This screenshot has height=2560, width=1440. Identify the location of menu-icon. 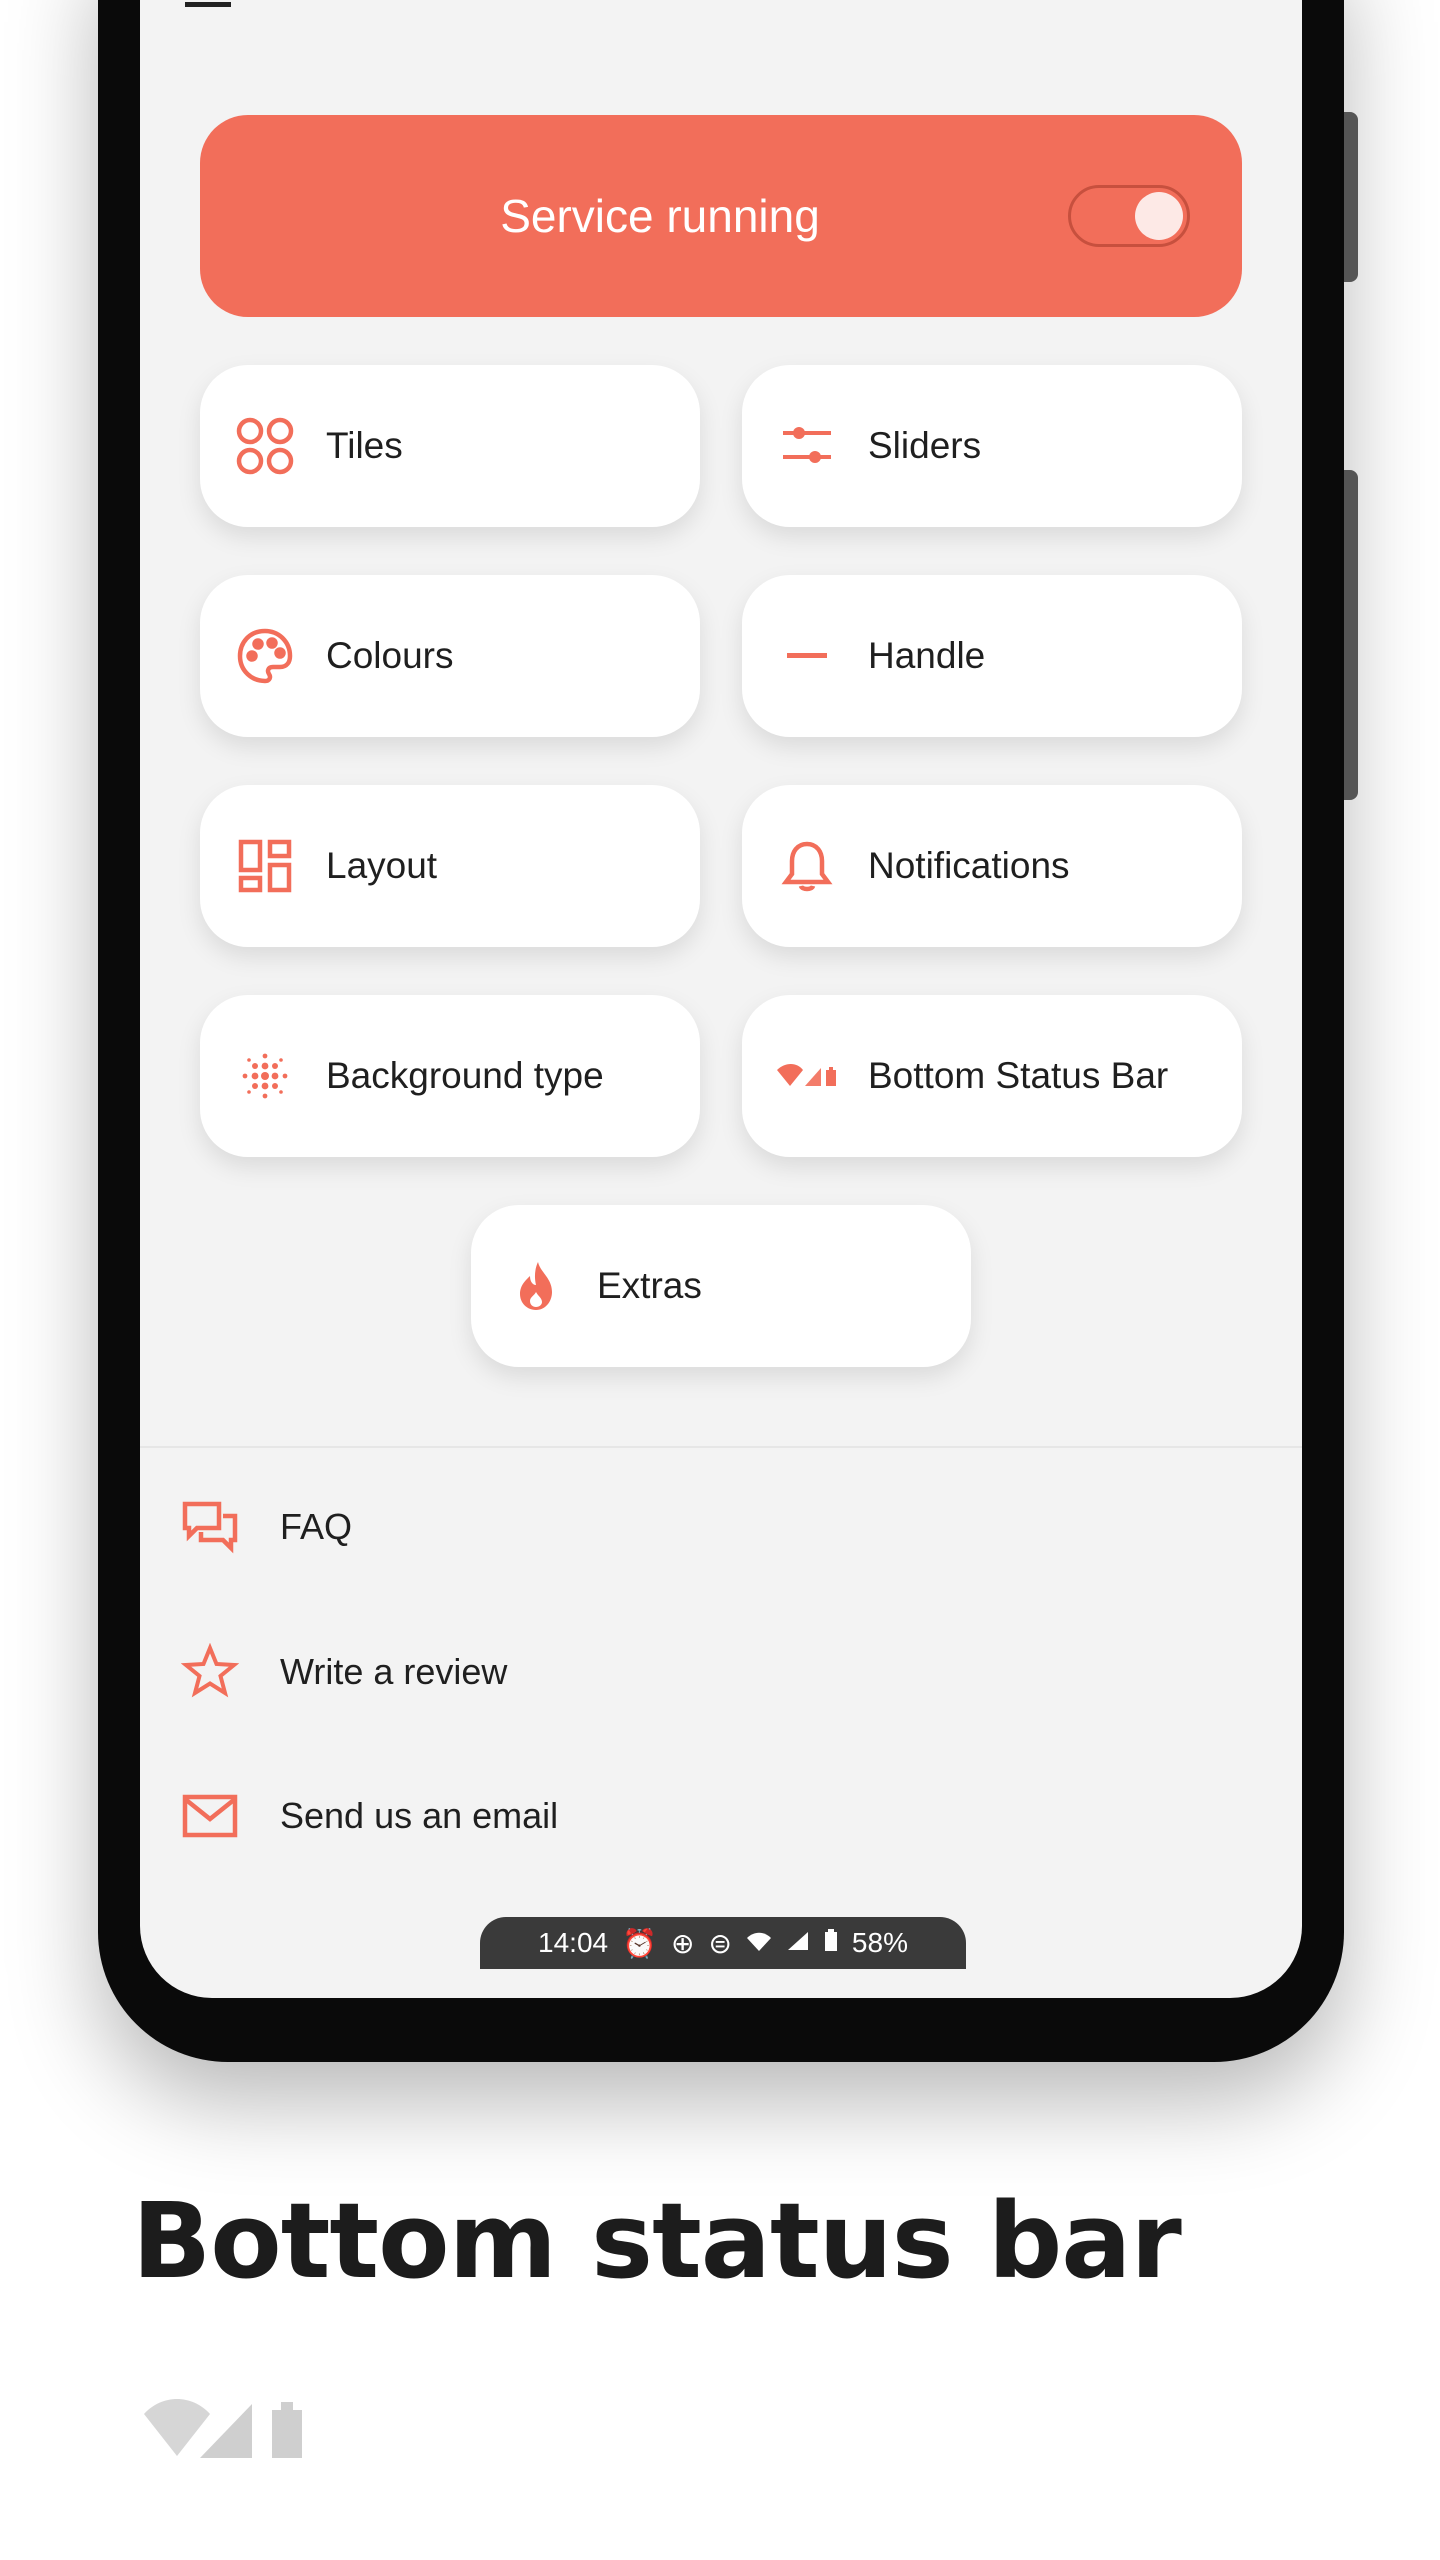
(208, 4).